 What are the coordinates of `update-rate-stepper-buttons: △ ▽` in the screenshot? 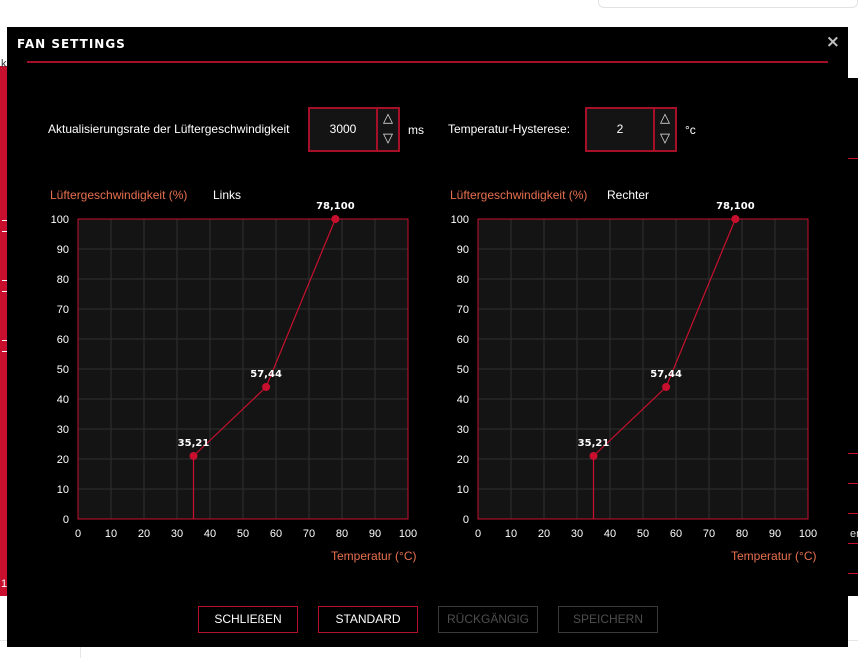 It's located at (387, 129).